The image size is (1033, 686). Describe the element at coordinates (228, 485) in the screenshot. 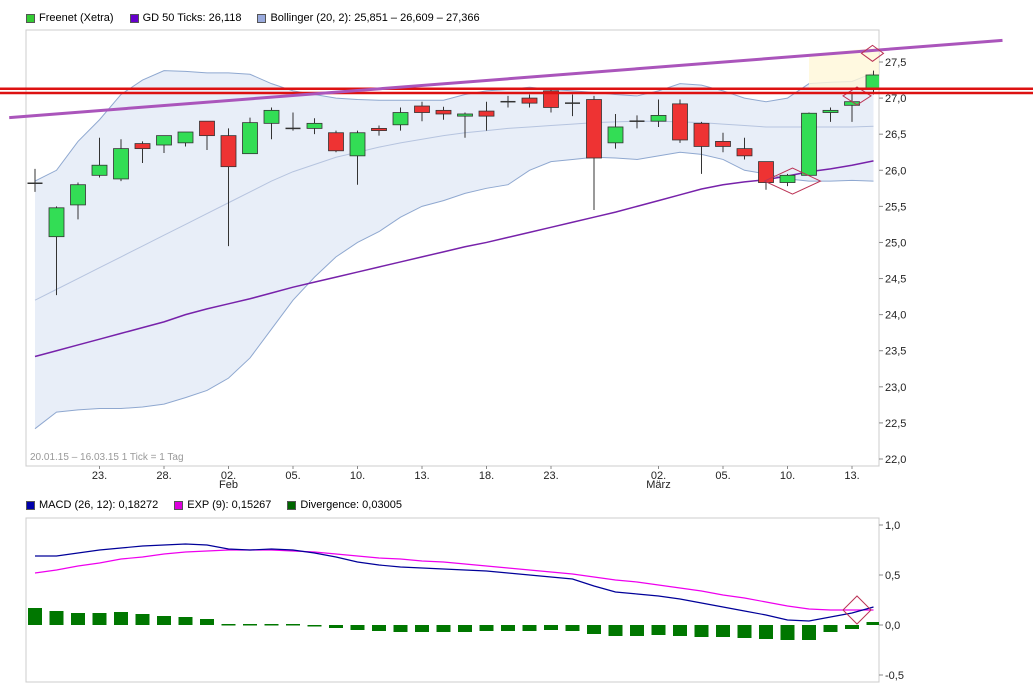

I see `x-tick-sublabel: Feb` at that location.